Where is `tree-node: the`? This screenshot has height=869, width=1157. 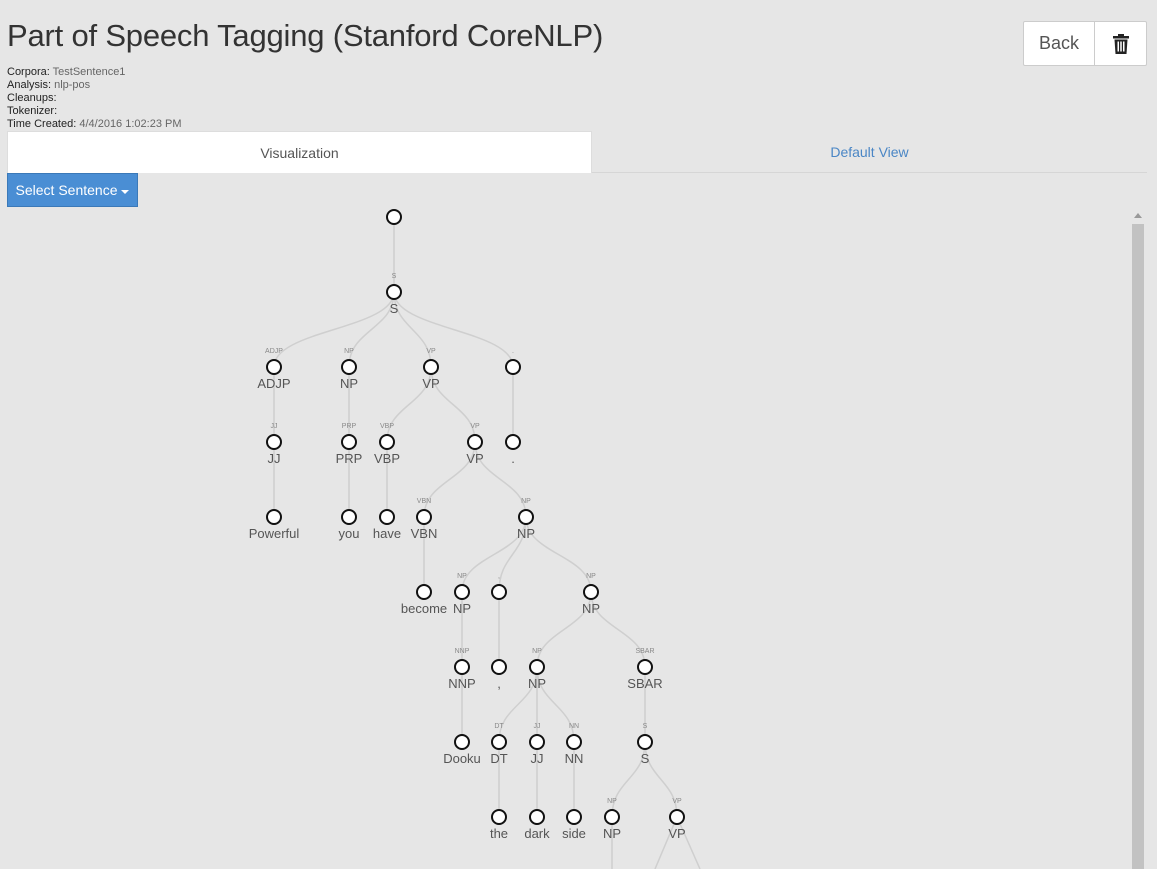 tree-node: the is located at coordinates (499, 825).